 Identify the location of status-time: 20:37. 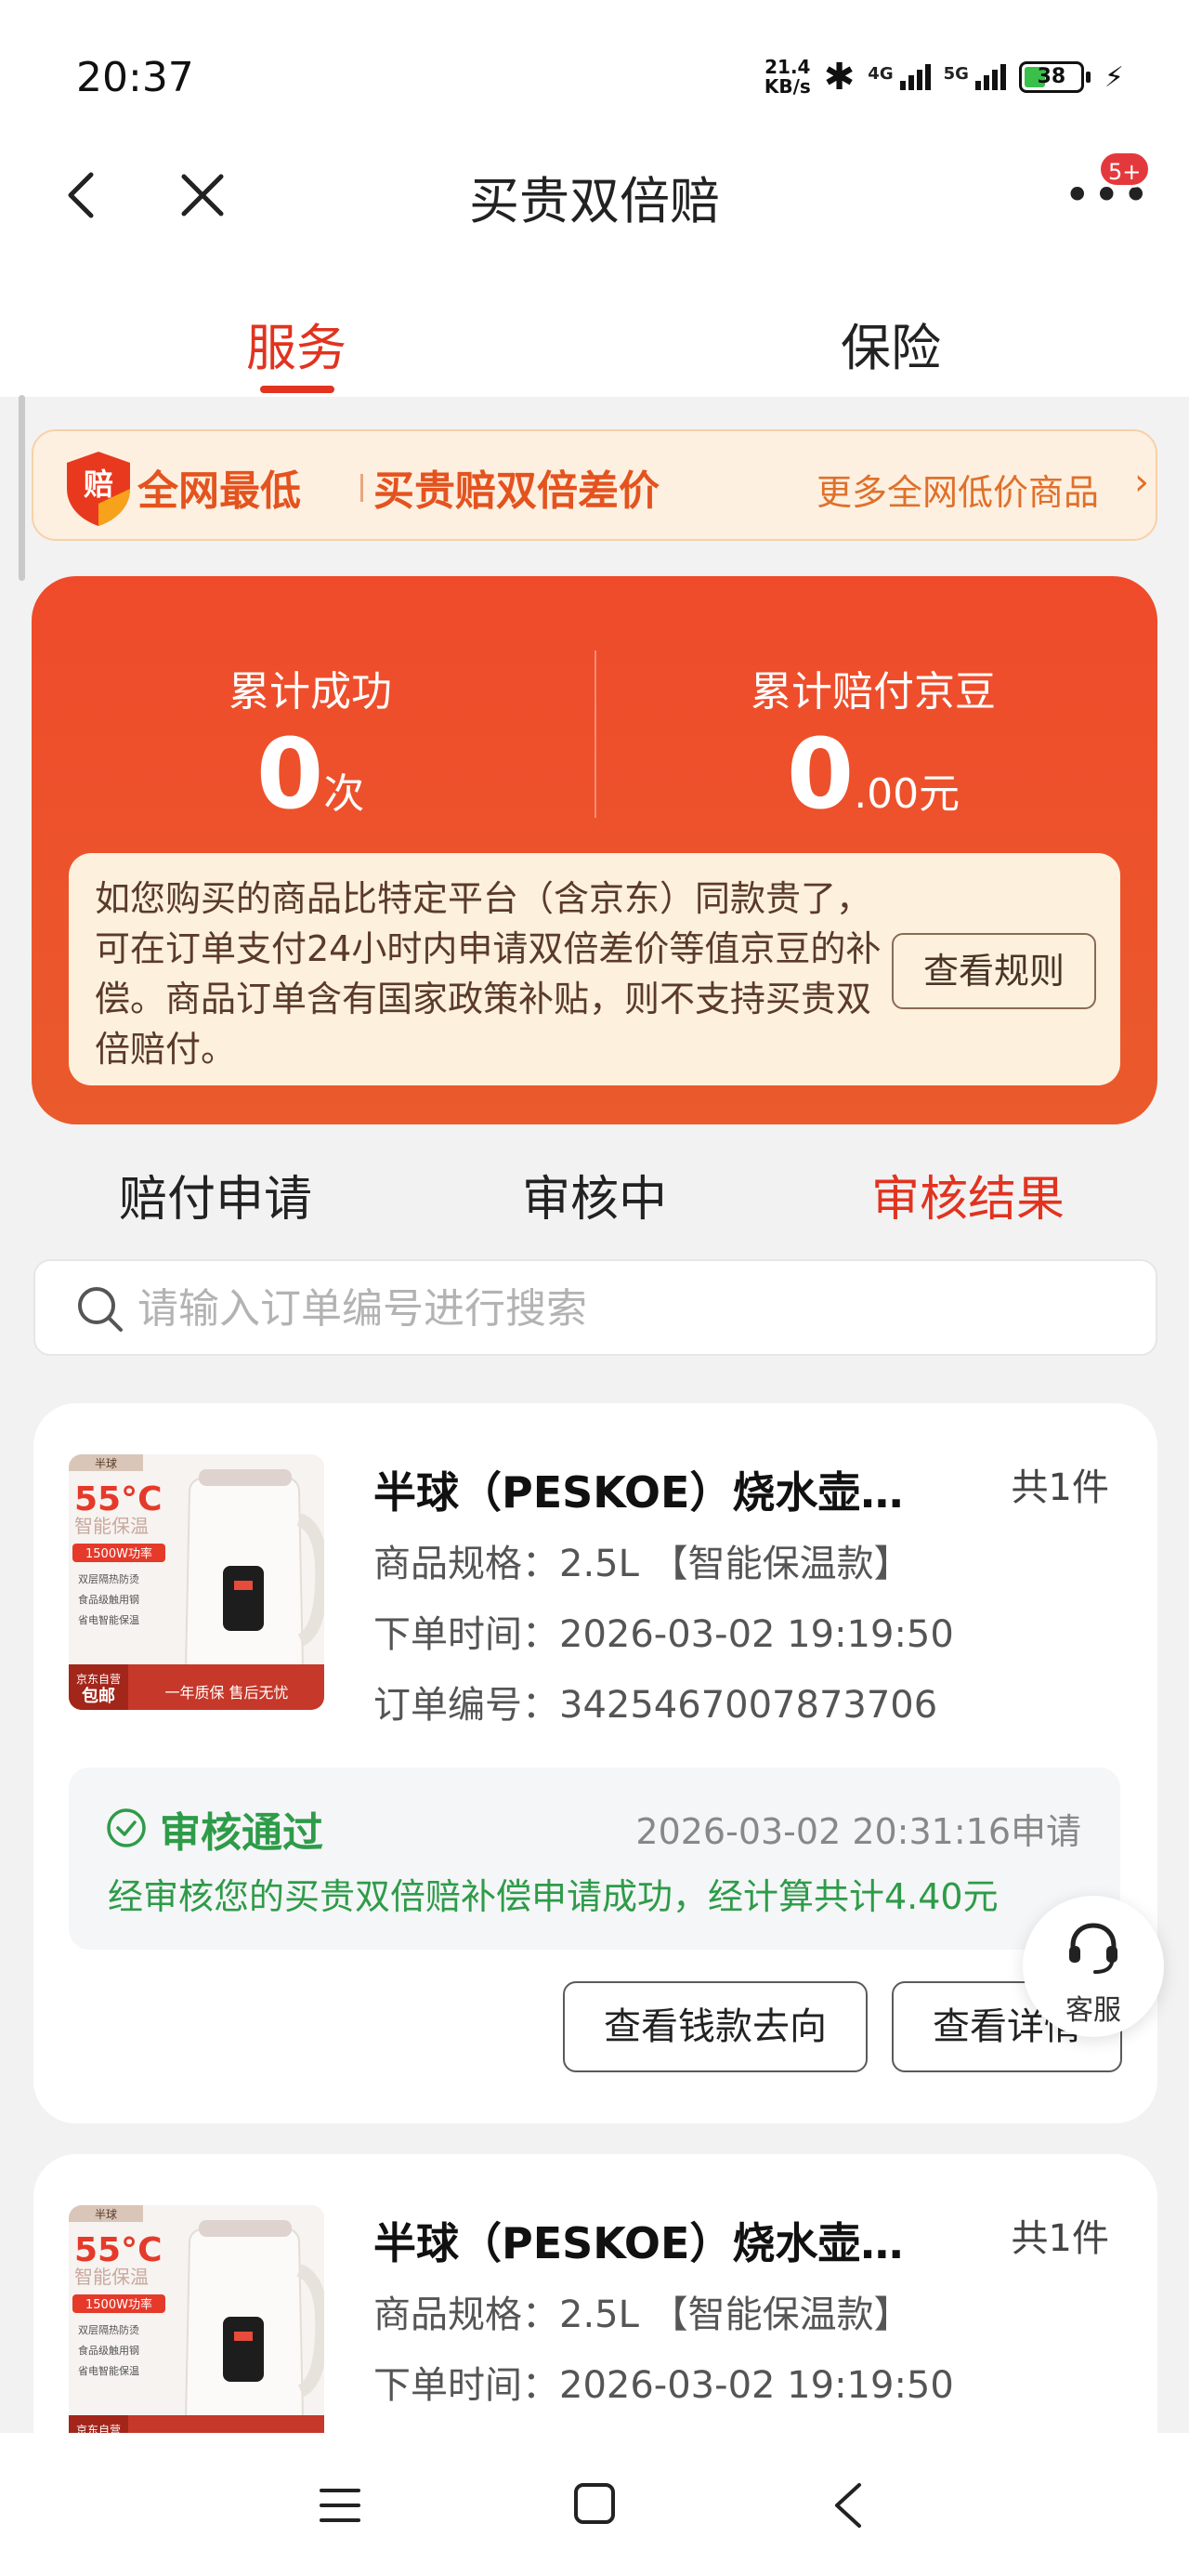
(135, 77).